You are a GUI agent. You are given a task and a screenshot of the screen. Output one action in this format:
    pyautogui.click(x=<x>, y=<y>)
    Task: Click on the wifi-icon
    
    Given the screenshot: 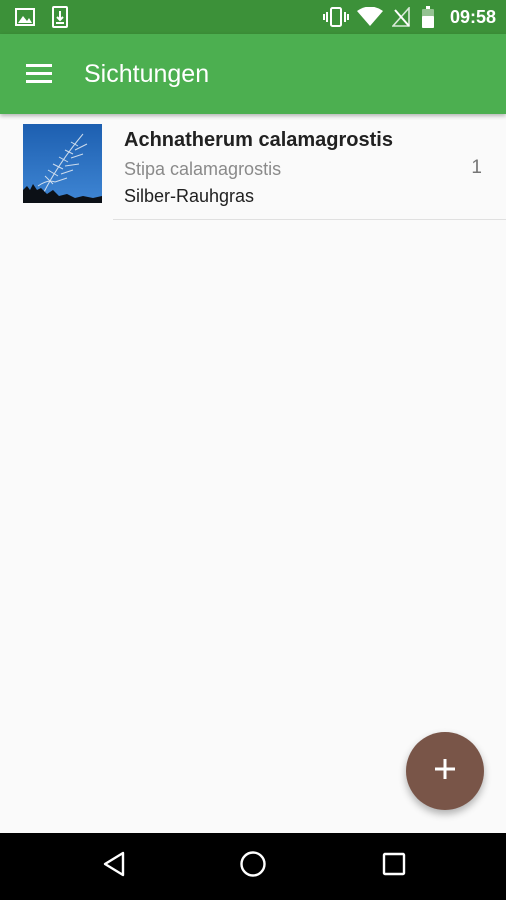 What is the action you would take?
    pyautogui.click(x=370, y=17)
    